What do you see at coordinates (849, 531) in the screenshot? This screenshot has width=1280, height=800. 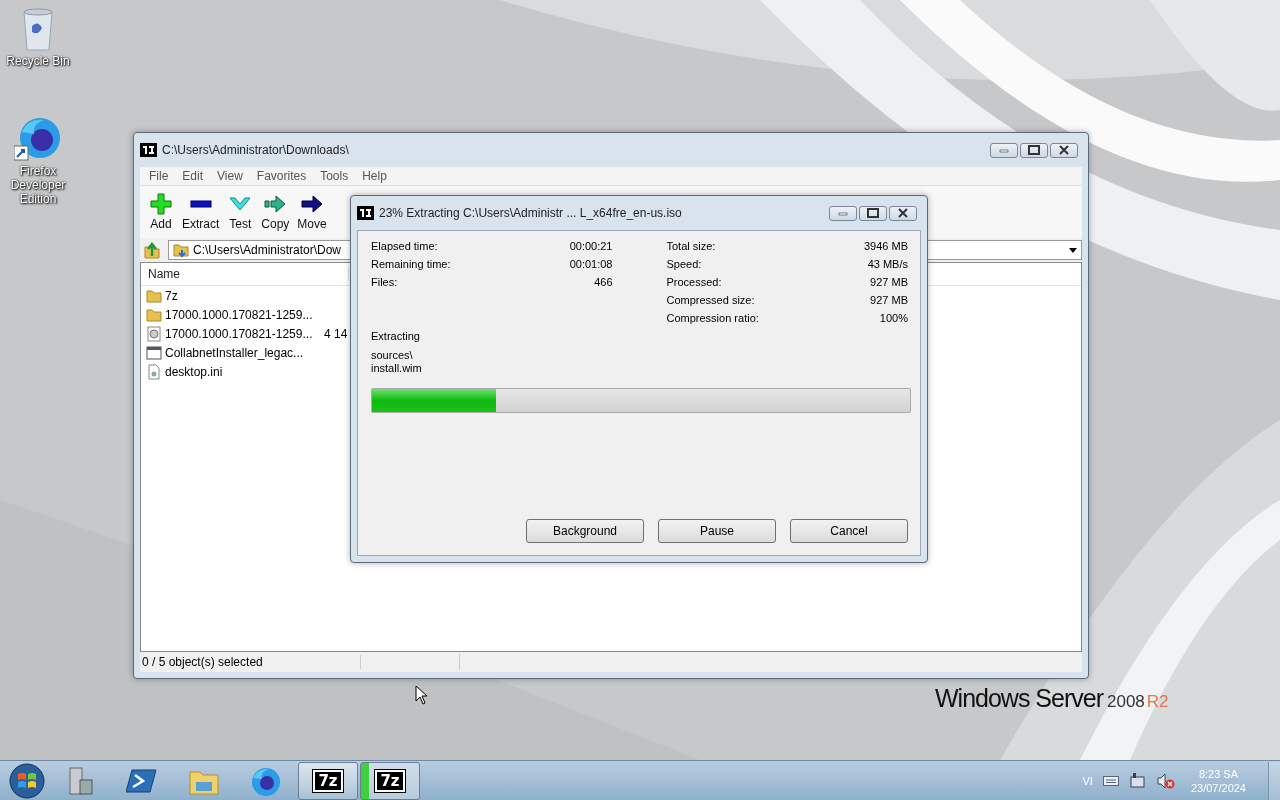 I see `dialog-button: Cancel` at bounding box center [849, 531].